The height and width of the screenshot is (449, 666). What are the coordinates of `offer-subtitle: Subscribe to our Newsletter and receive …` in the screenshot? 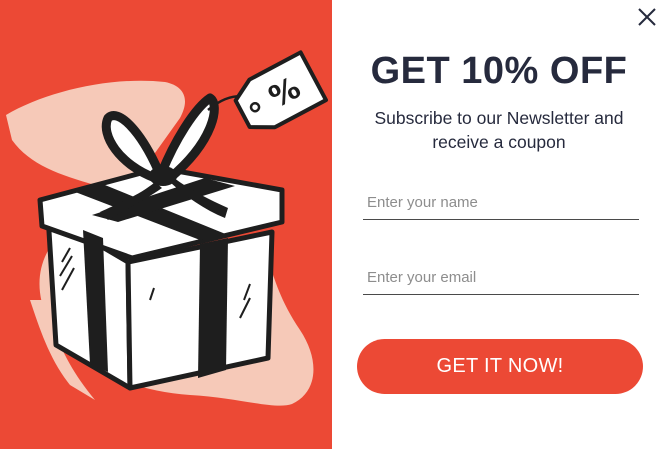 It's located at (499, 130).